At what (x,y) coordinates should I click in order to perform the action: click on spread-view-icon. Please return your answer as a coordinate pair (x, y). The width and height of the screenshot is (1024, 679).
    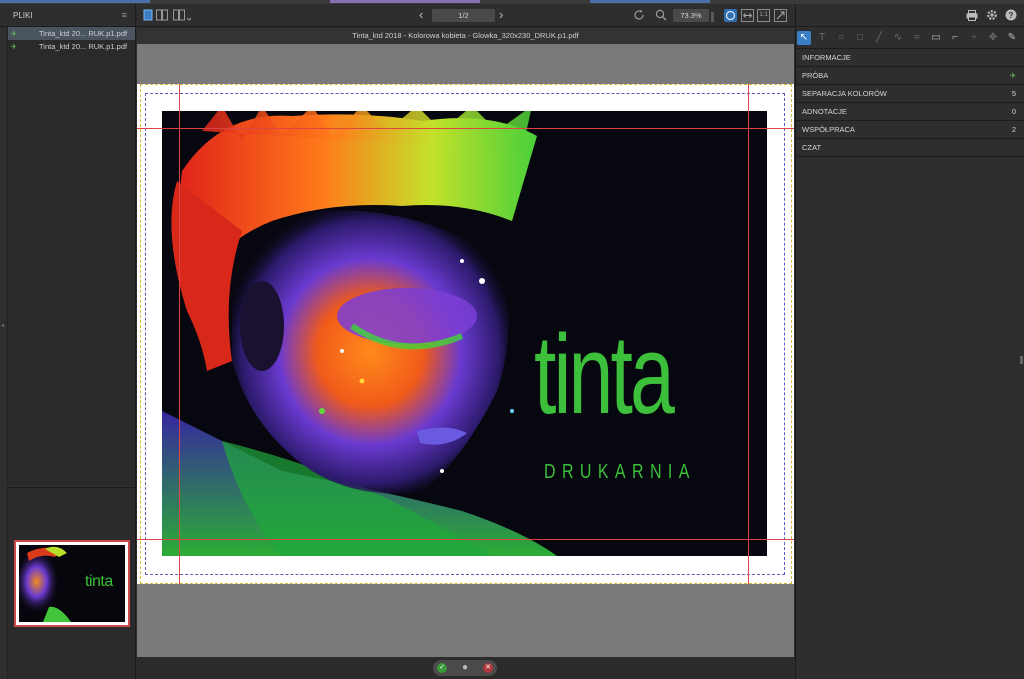
    Looking at the image, I should click on (182, 15).